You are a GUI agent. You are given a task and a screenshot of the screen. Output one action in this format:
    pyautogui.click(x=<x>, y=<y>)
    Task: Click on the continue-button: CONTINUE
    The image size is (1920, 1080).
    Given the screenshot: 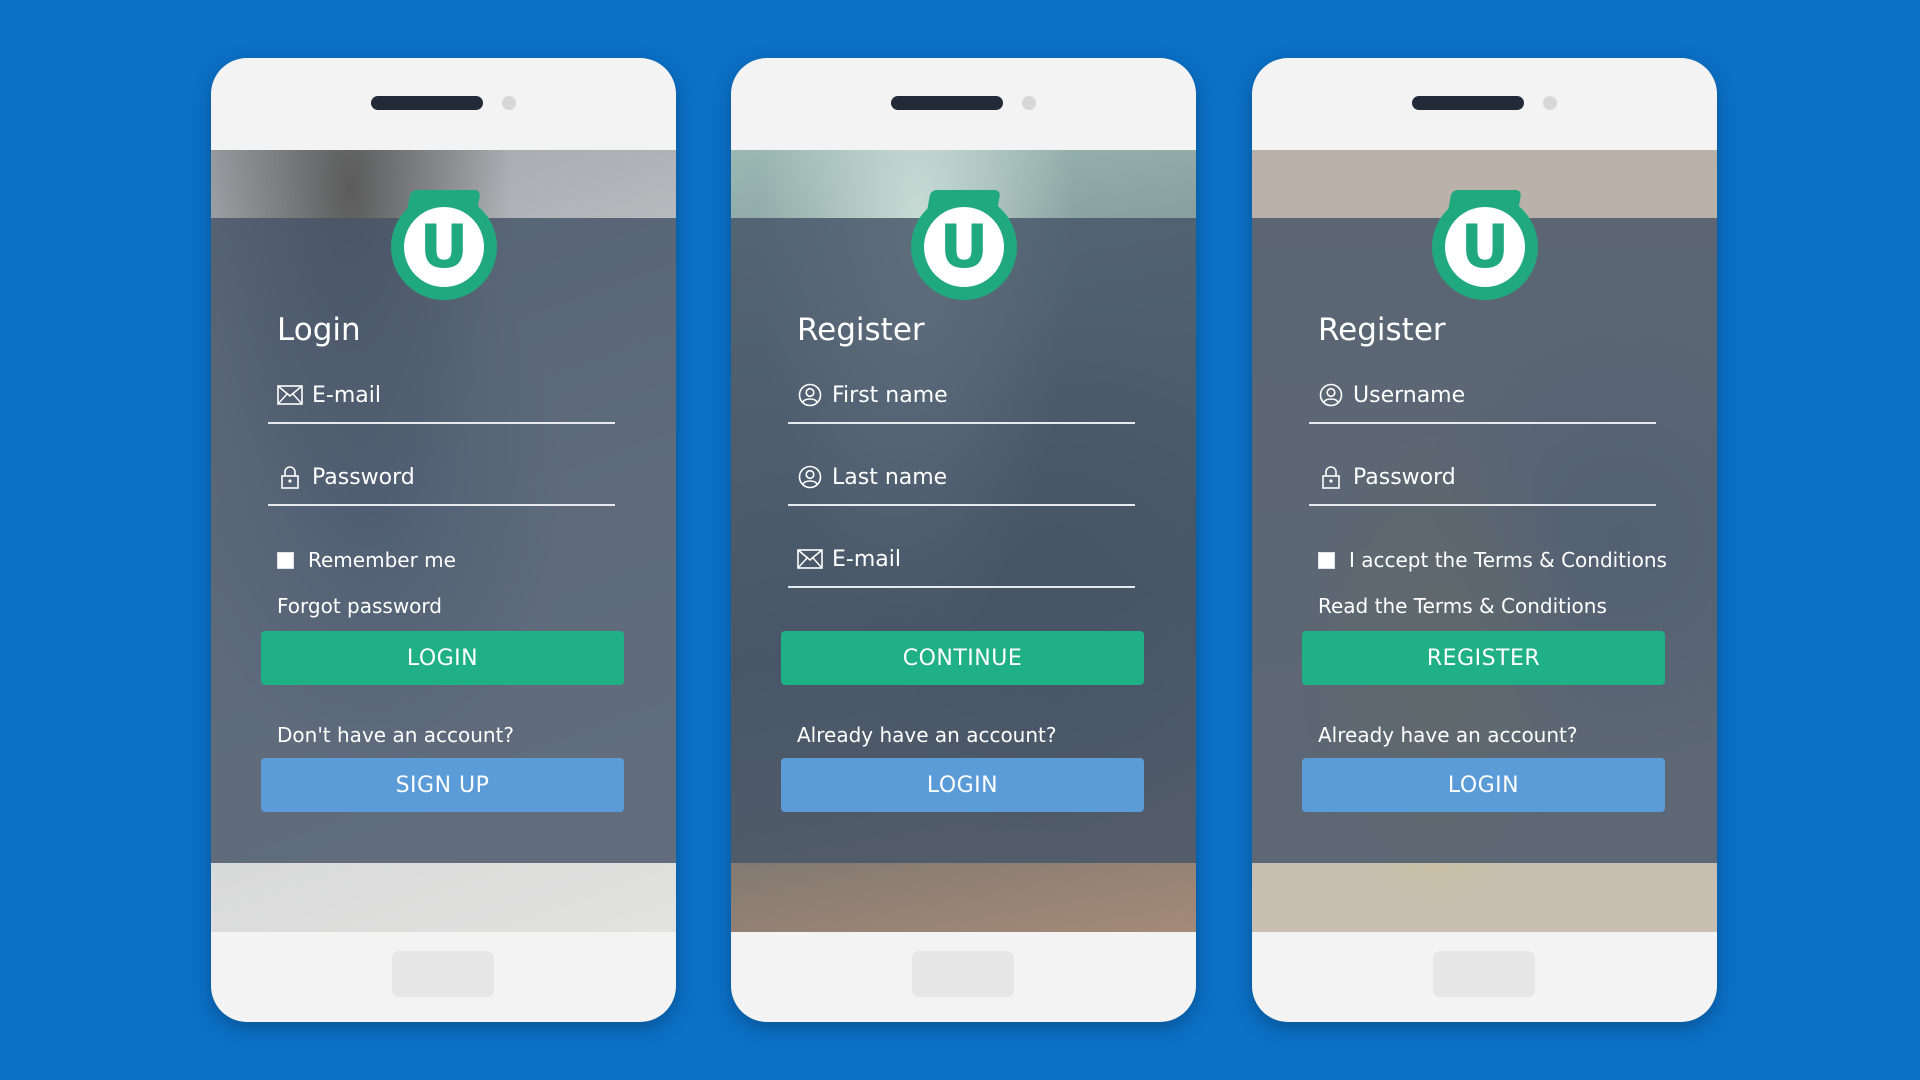 What is the action you would take?
    pyautogui.click(x=962, y=658)
    